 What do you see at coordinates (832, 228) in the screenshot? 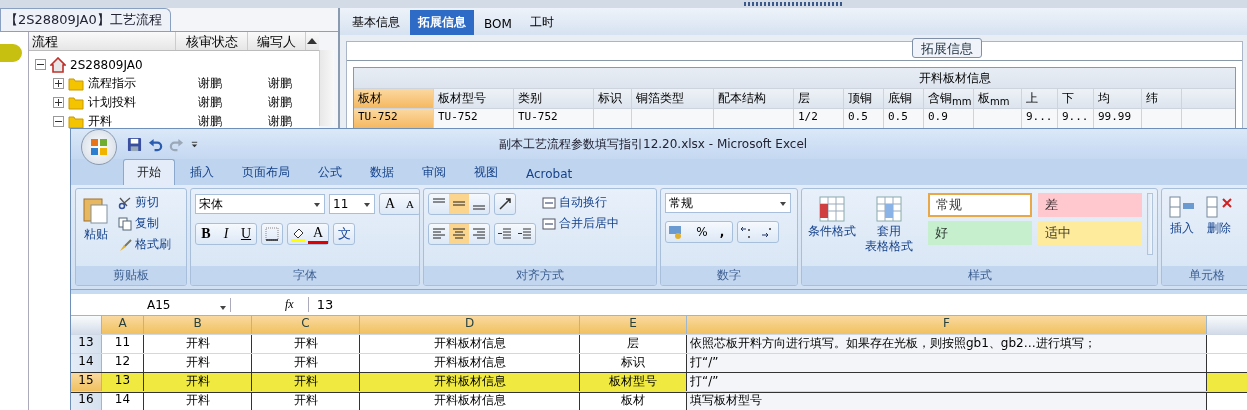
I see `ribbon-button: 条件格式` at bounding box center [832, 228].